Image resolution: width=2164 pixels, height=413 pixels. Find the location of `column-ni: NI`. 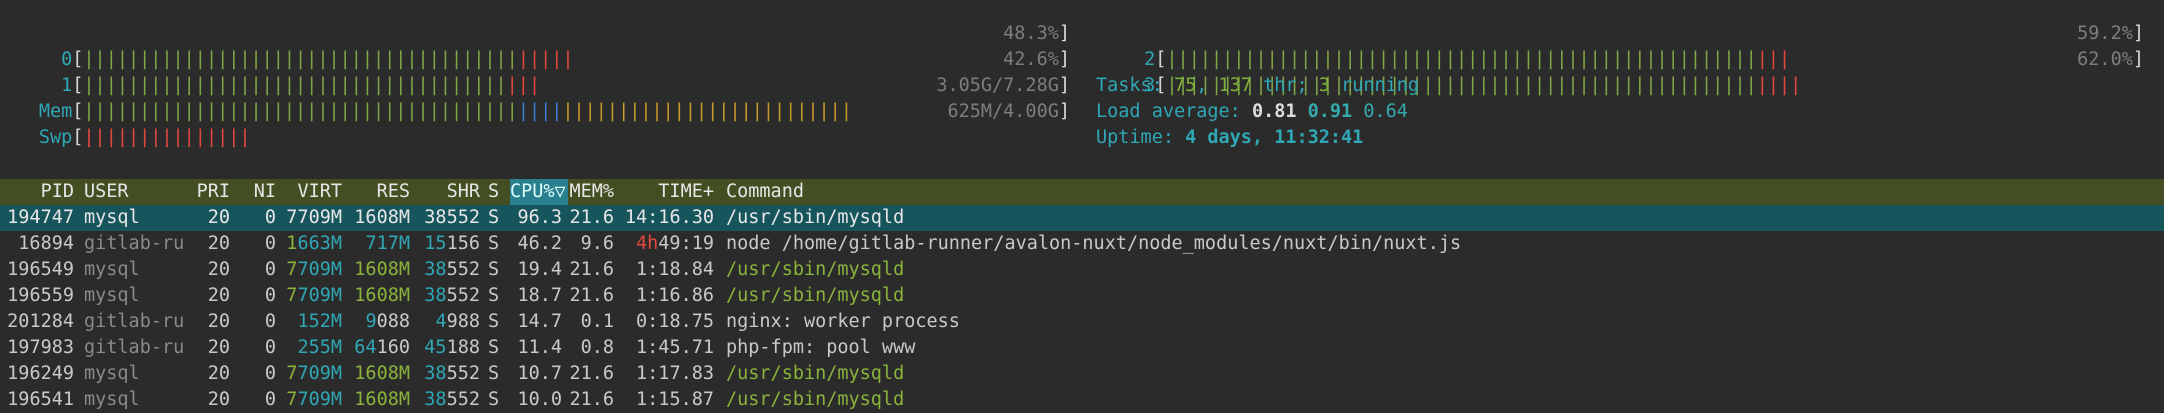

column-ni: NI is located at coordinates (258, 192).